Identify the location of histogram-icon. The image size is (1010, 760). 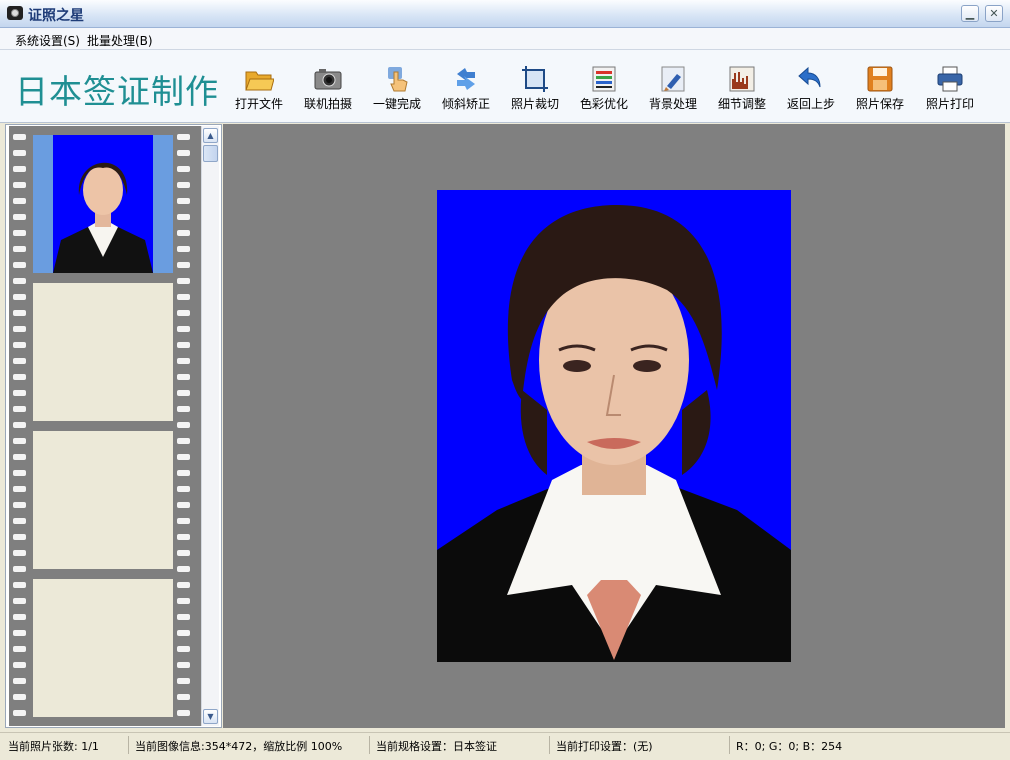
(742, 79).